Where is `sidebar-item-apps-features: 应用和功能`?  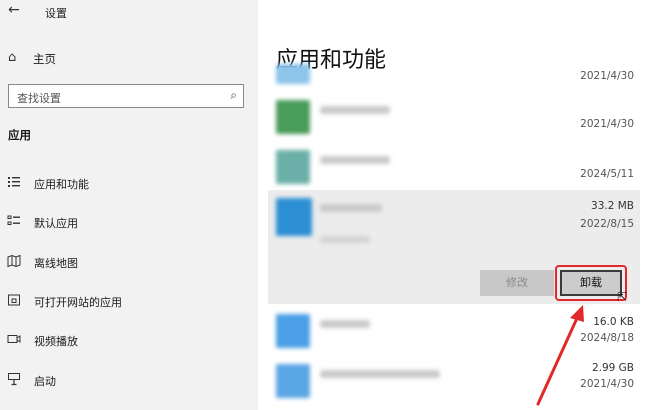 sidebar-item-apps-features: 应用和功能 is located at coordinates (129, 182).